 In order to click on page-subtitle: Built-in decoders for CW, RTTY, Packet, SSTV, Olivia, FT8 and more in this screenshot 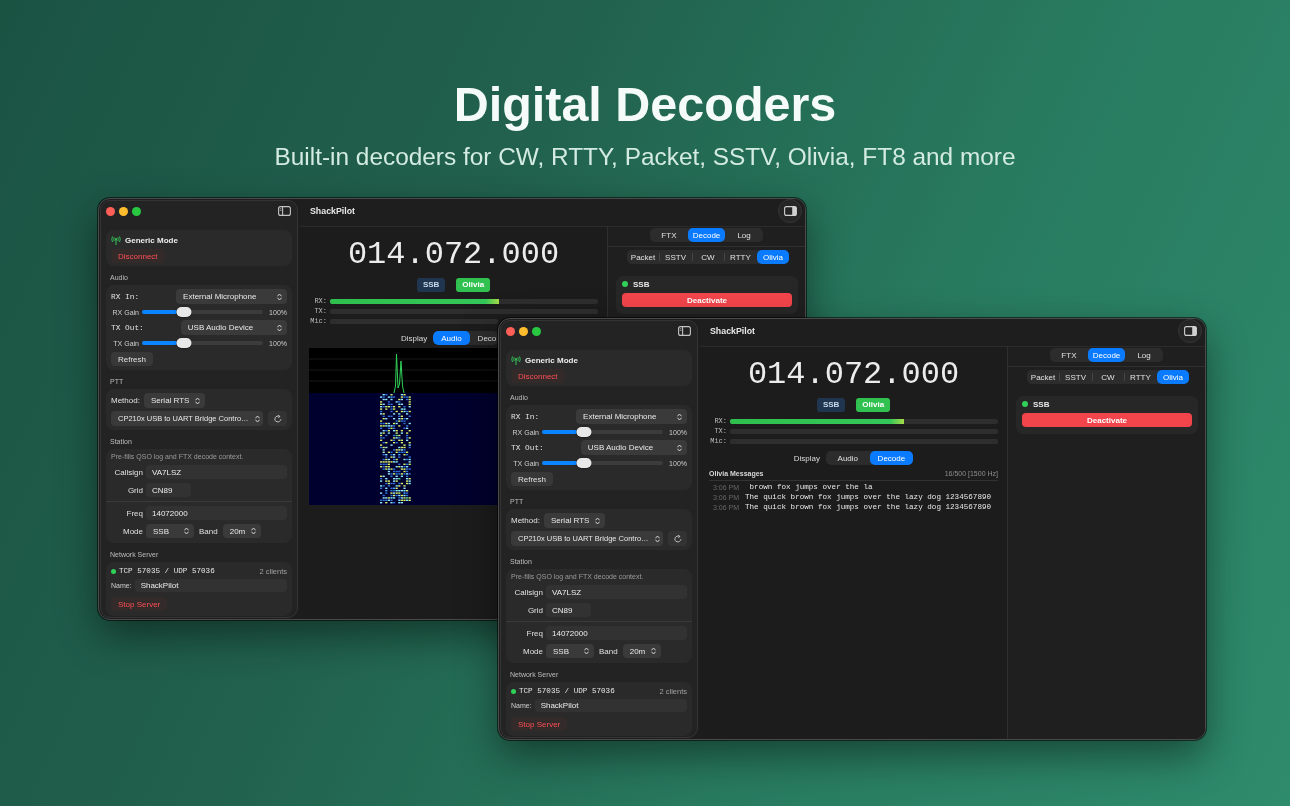, I will do `click(645, 157)`.